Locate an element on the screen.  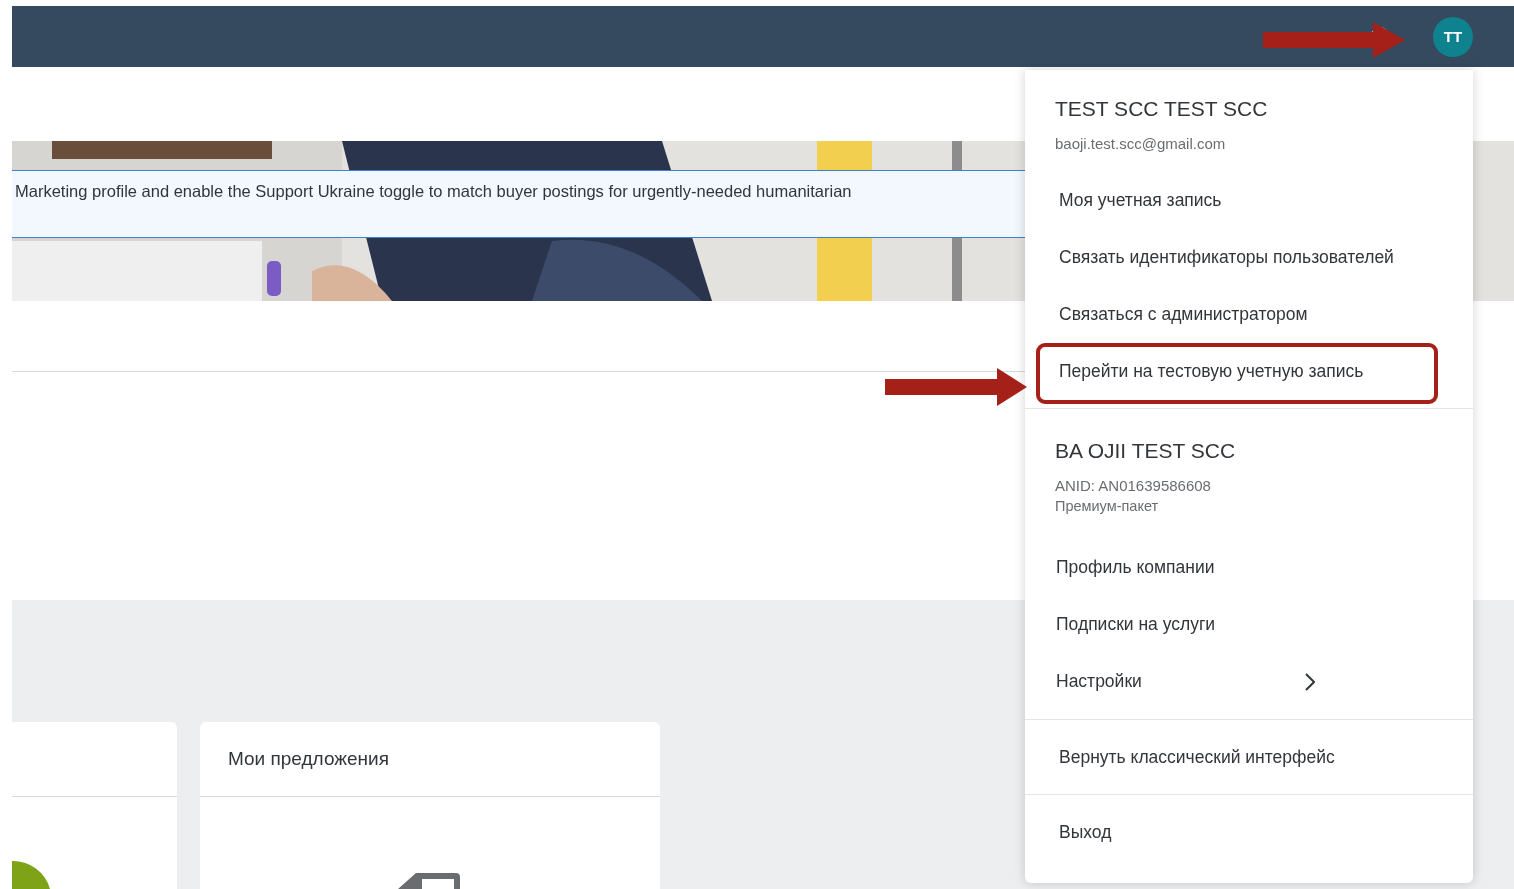
company-anid: ANID: AN01639586608 is located at coordinates (1133, 485).